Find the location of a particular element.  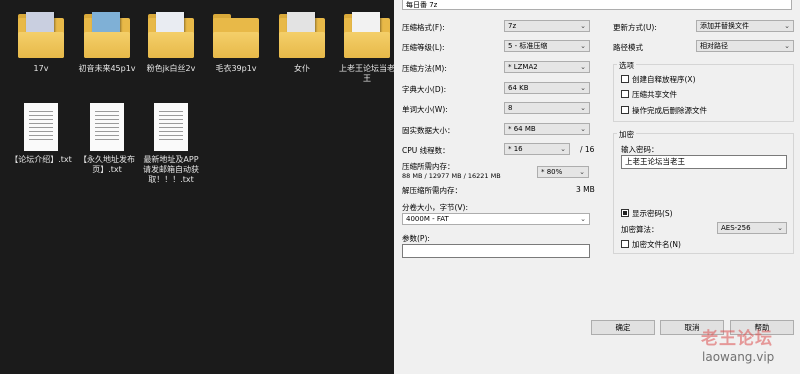

file-label: 【论坛介绍】.txt is located at coordinates (41, 159).